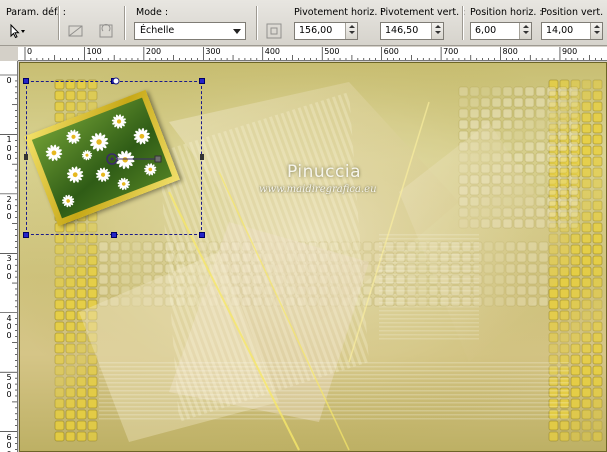 This screenshot has width=607, height=452. I want to click on corner-handle-top-right, so click(202, 81).